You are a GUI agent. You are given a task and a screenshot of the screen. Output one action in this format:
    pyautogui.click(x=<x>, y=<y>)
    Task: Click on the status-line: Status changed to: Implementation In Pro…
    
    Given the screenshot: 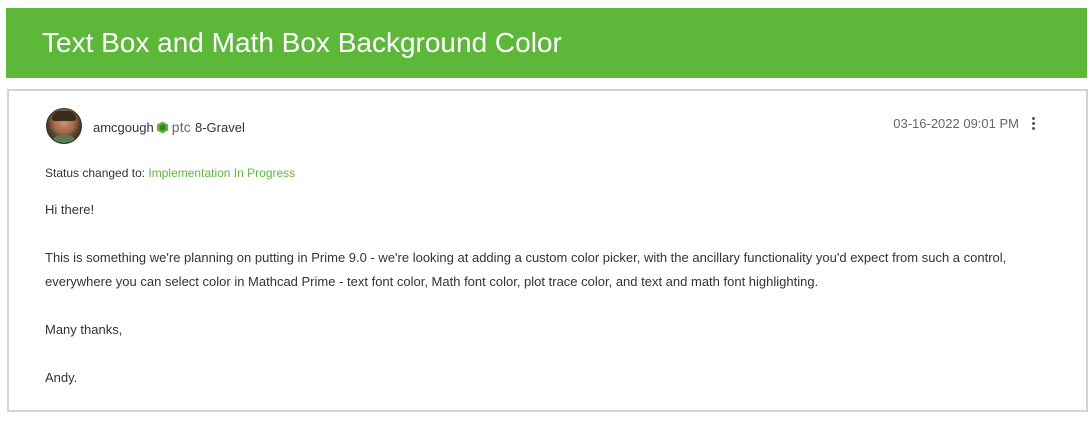 What is the action you would take?
    pyautogui.click(x=170, y=173)
    